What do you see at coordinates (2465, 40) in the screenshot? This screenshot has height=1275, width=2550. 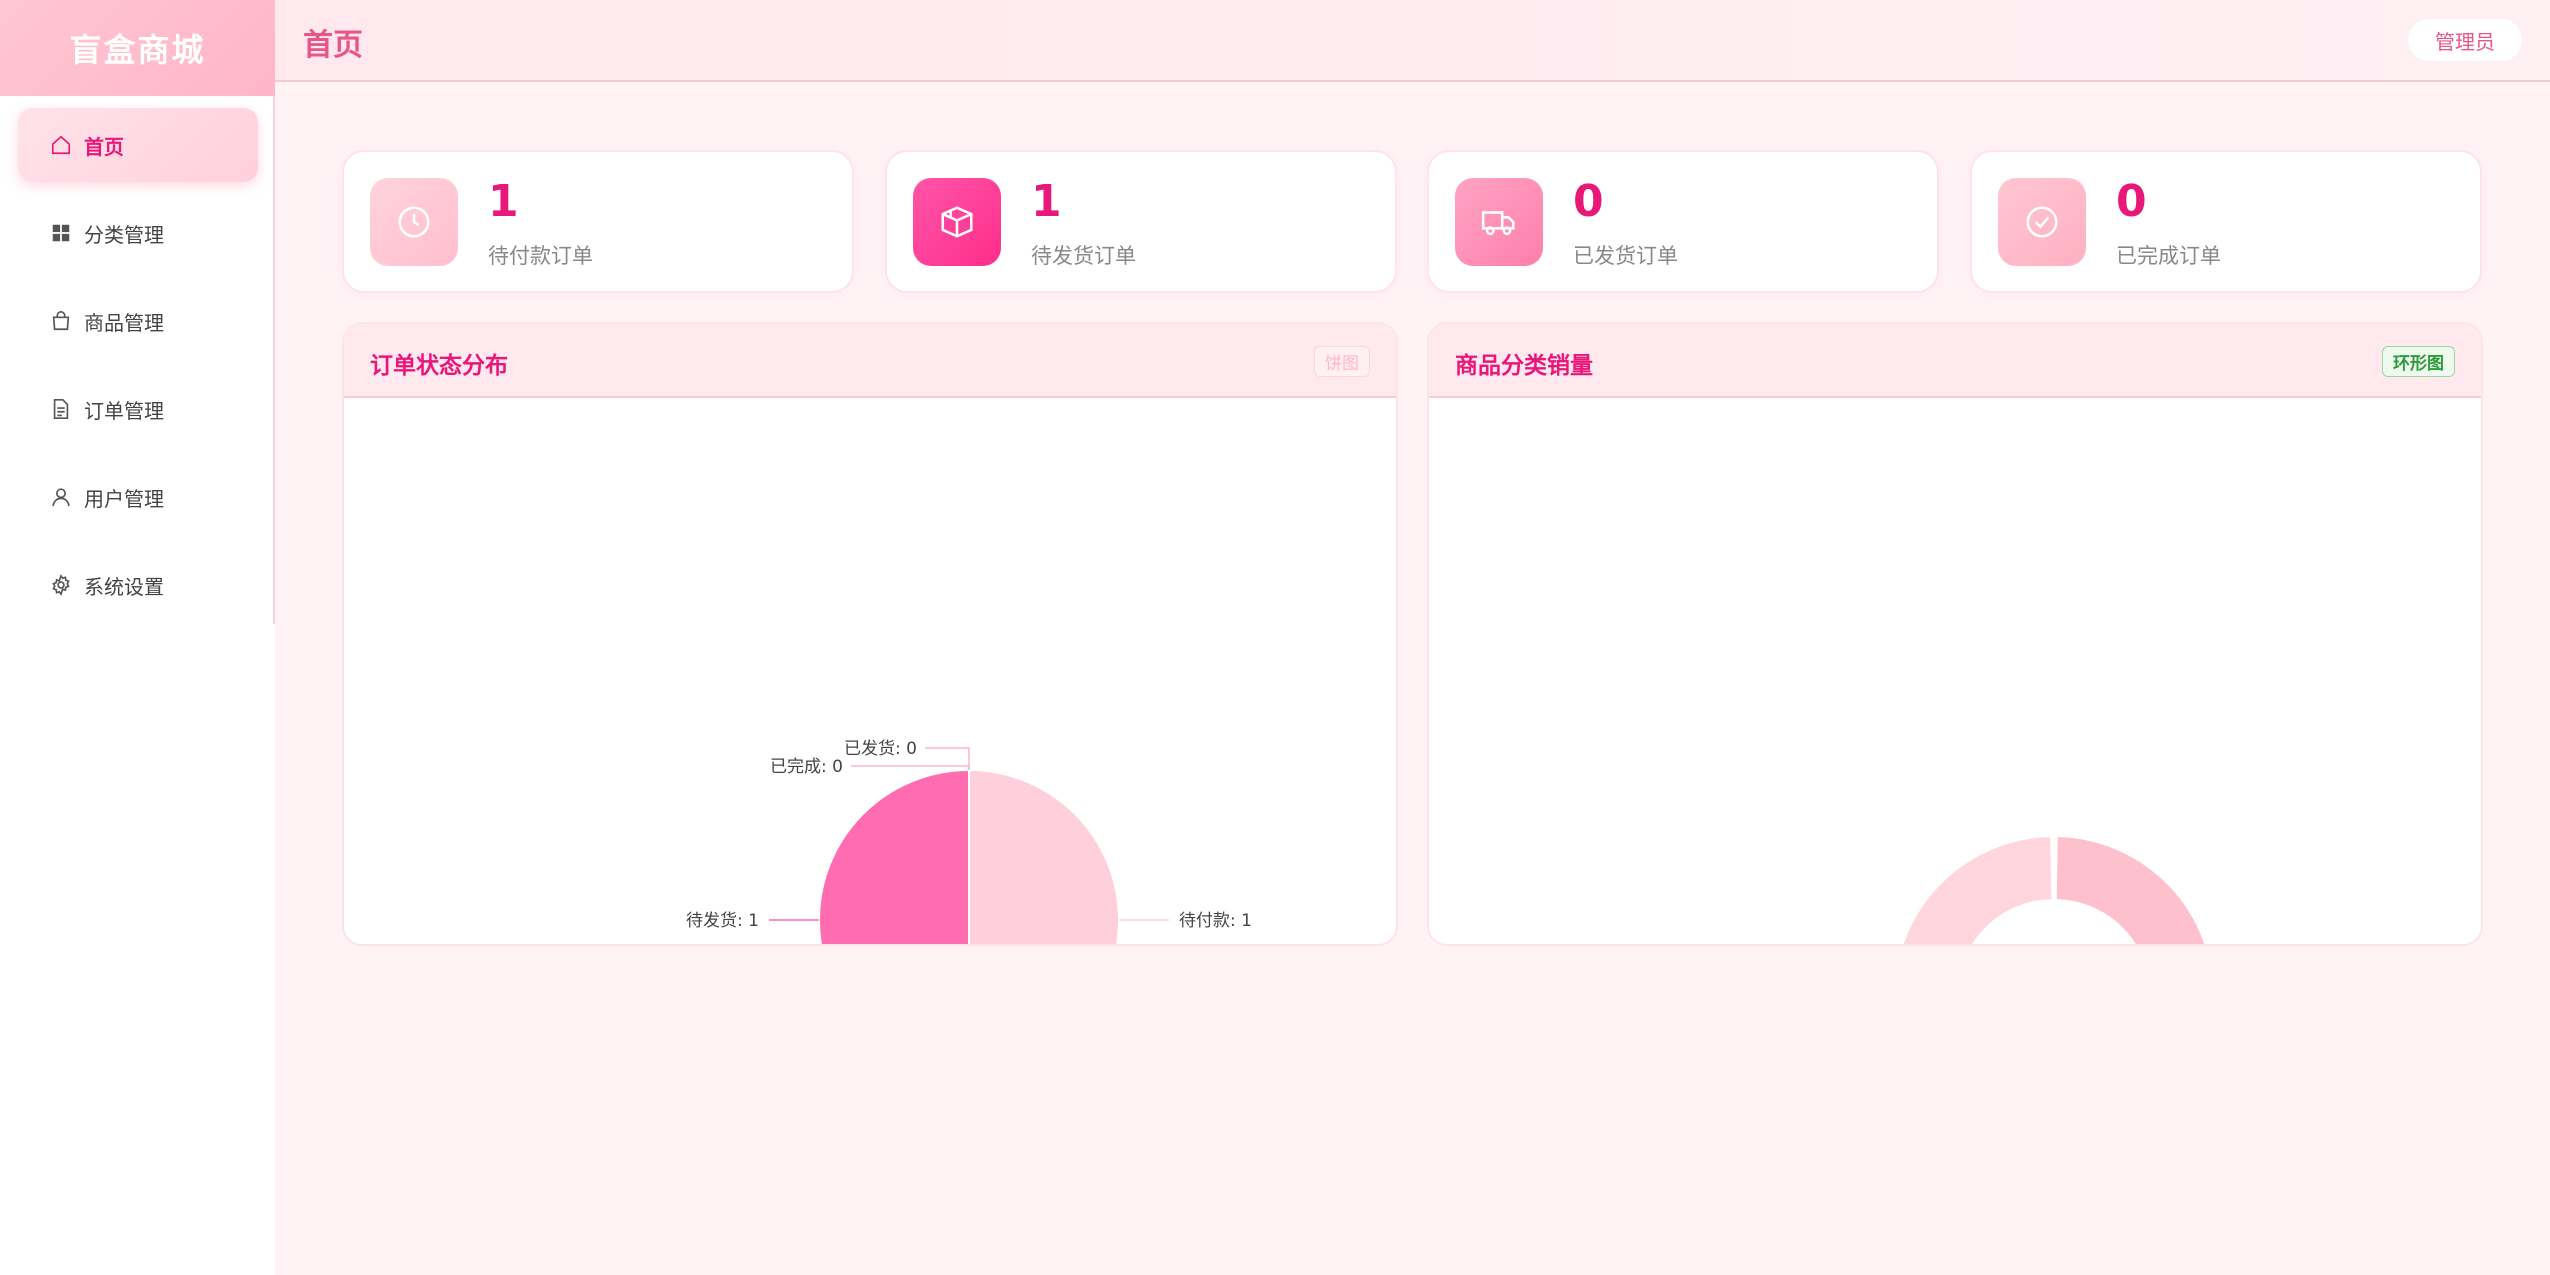 I see `admin-user-button: 管理员` at bounding box center [2465, 40].